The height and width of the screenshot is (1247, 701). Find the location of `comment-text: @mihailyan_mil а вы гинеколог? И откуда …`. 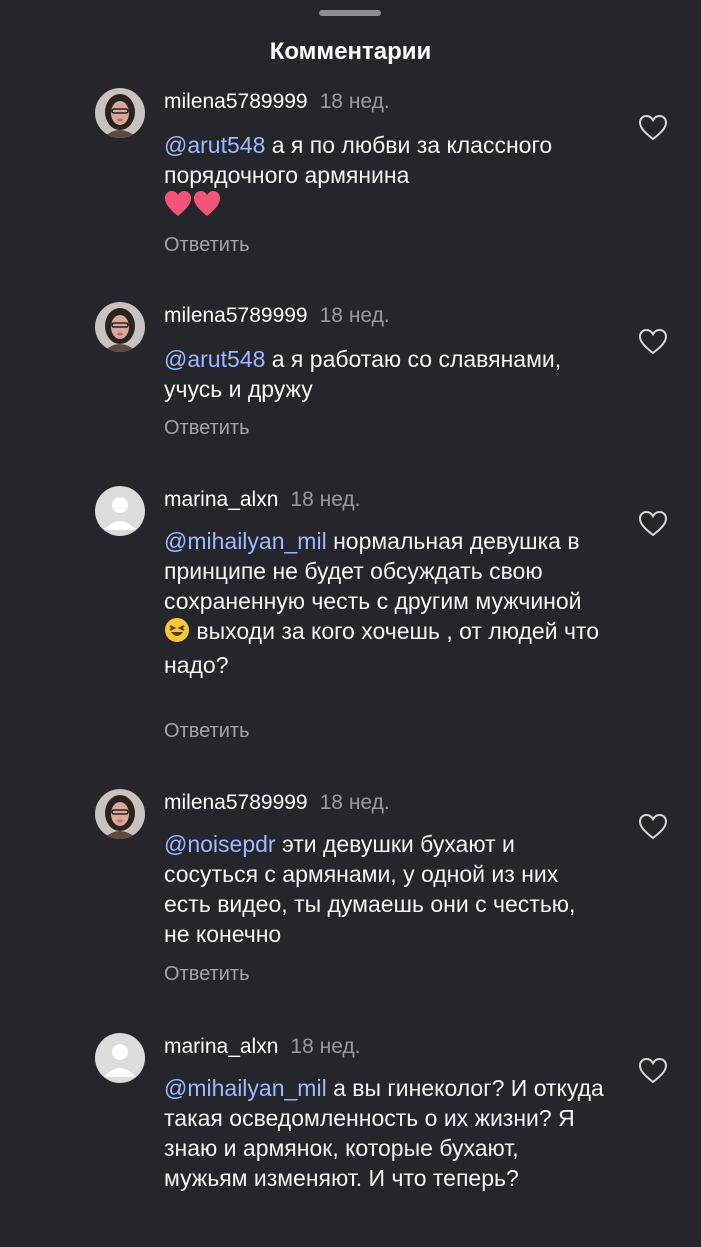

comment-text: @mihailyan_mil а вы гинеколог? И откуда … is located at coordinates (384, 1133).